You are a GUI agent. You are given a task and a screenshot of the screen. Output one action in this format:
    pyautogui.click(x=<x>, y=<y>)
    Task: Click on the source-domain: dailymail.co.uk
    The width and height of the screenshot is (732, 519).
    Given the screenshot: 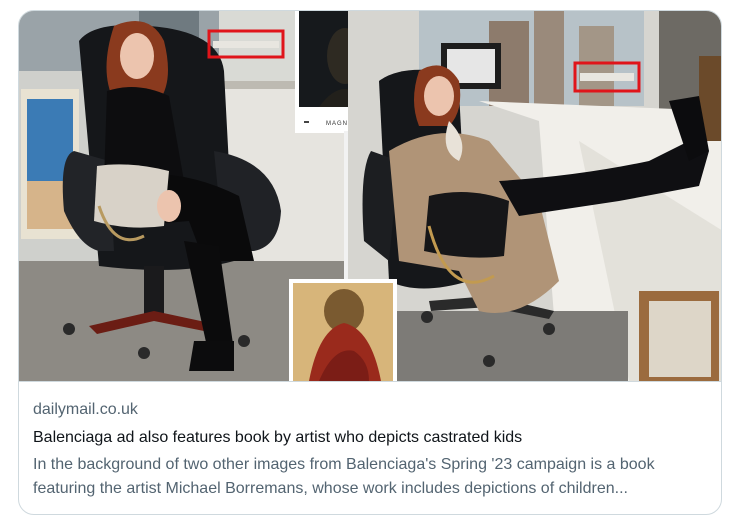 What is the action you would take?
    pyautogui.click(x=85, y=409)
    